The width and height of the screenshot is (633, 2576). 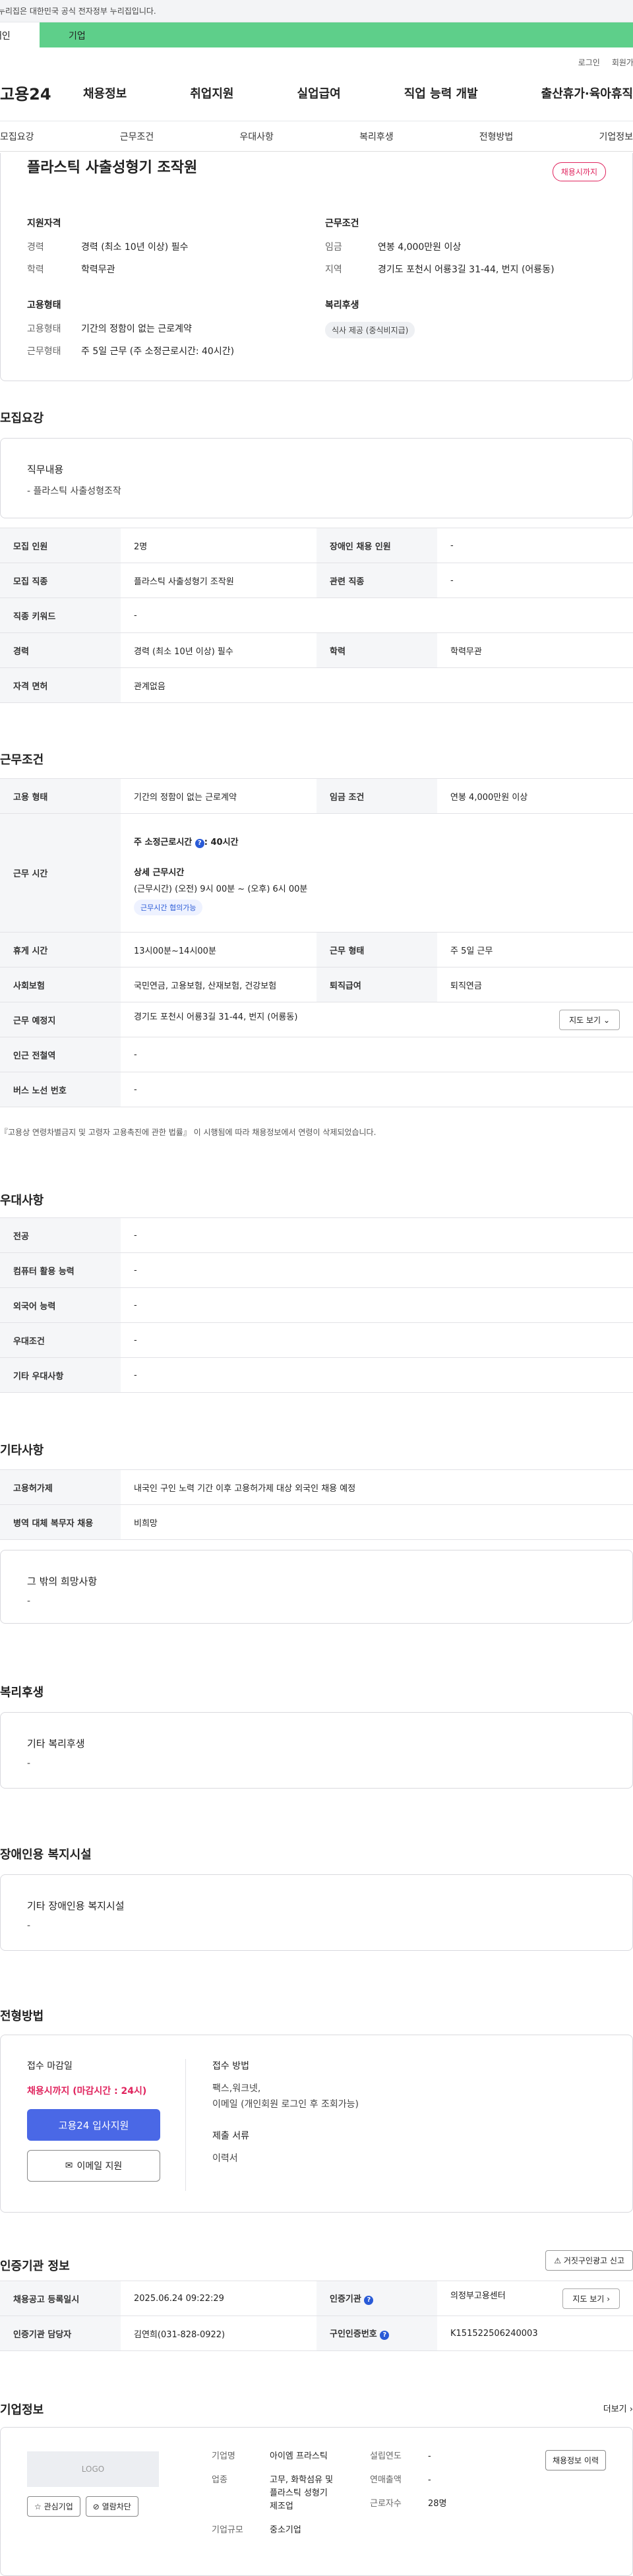 What do you see at coordinates (496, 136) in the screenshot?
I see `subnav-apply: 전형방법` at bounding box center [496, 136].